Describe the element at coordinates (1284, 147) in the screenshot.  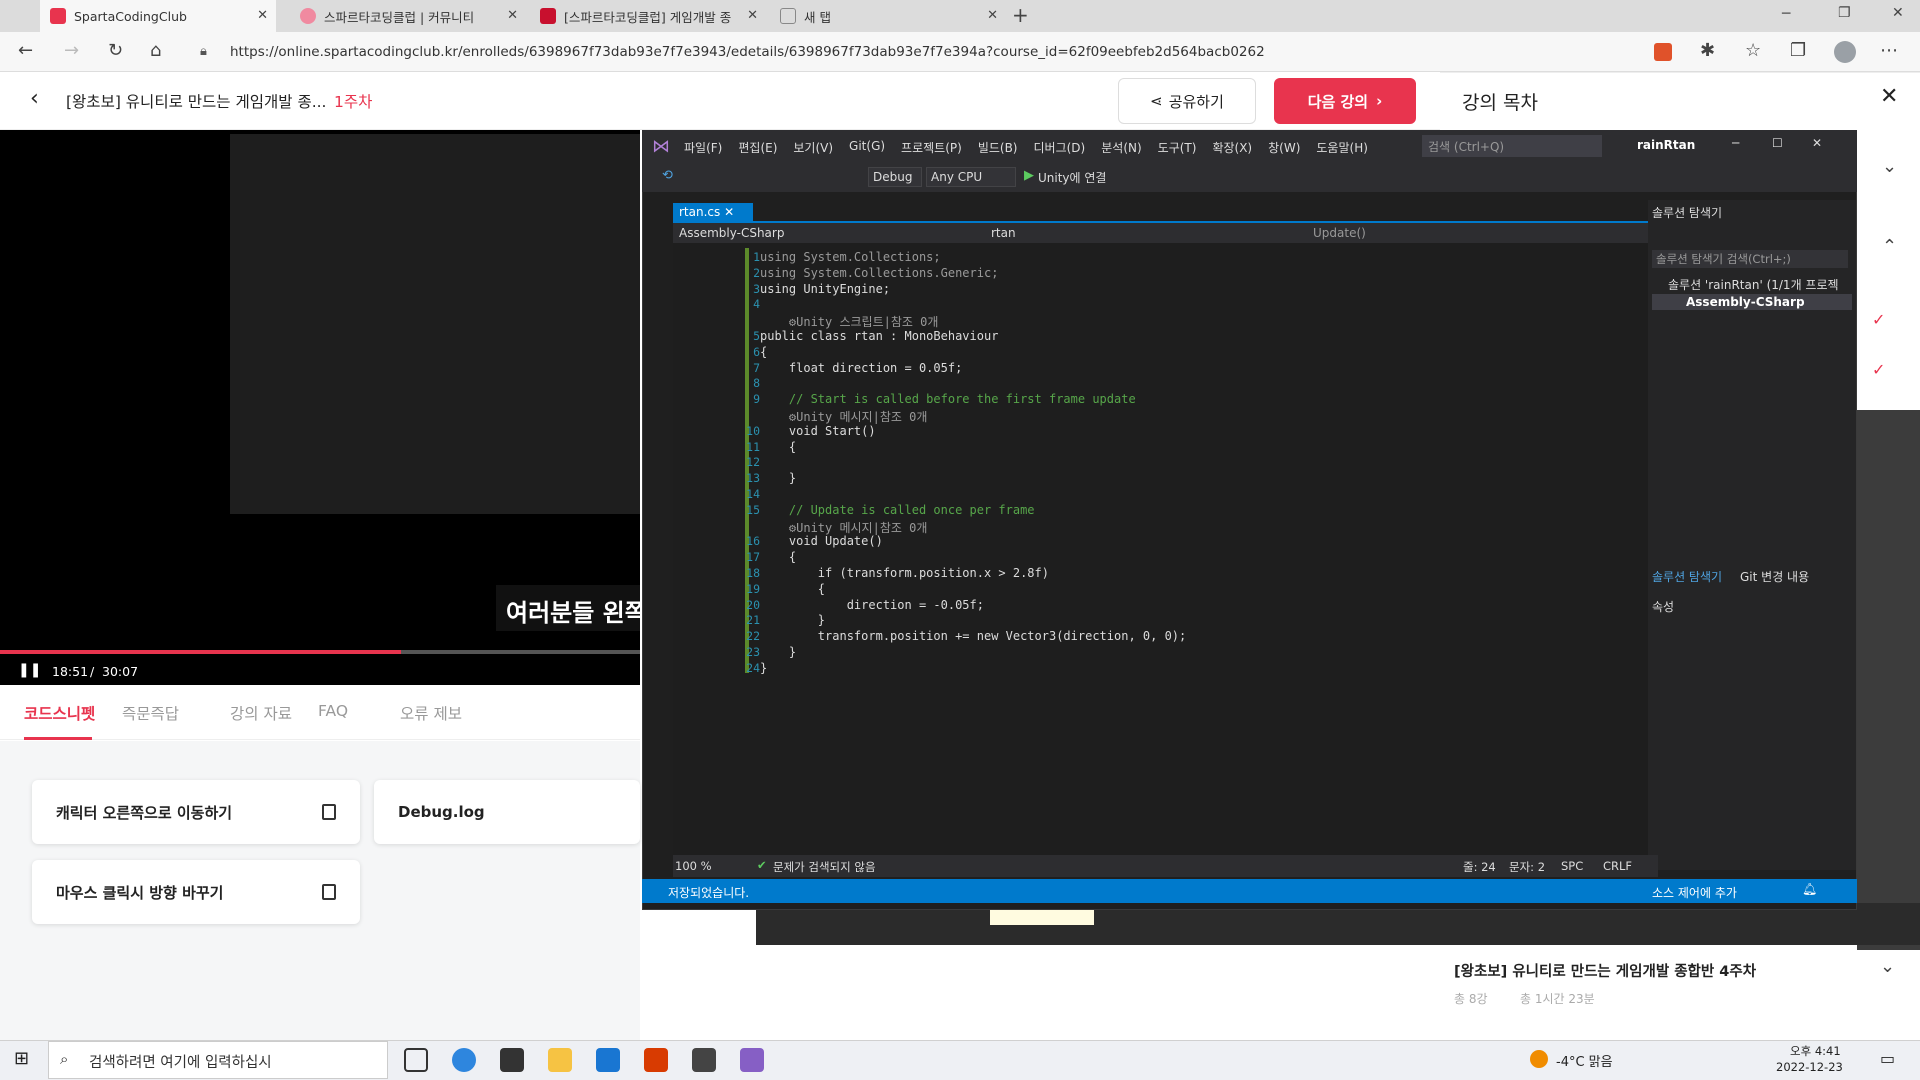
I see `menu-window: 창(W)` at that location.